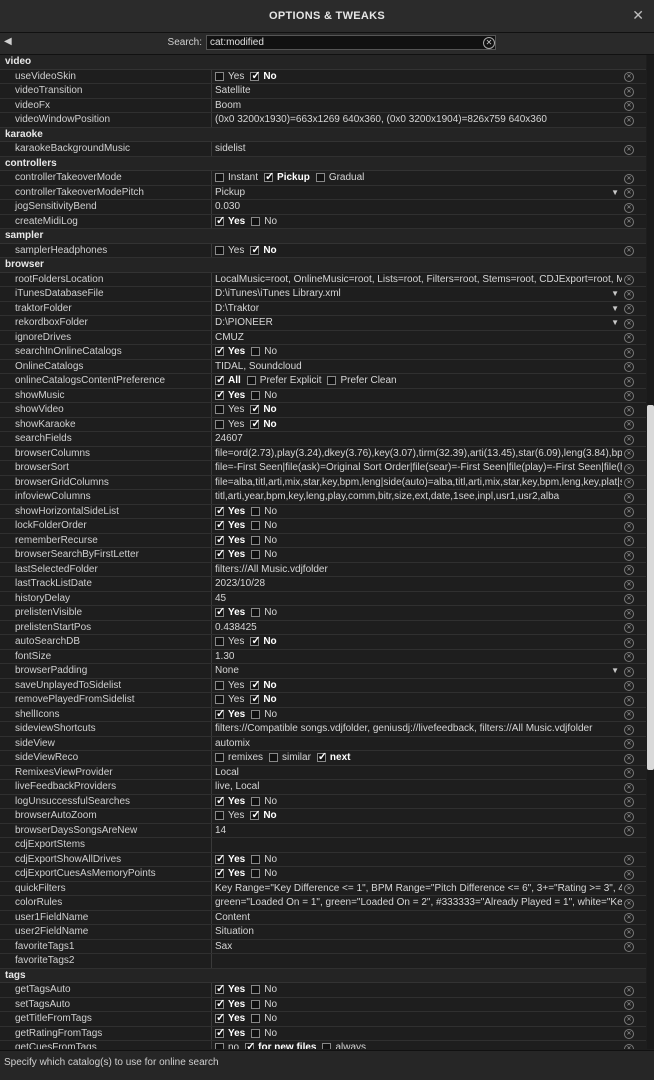 This screenshot has width=654, height=1080. Describe the element at coordinates (418, 178) in the screenshot. I see `option-choices: Instant Pickup Gradual` at that location.